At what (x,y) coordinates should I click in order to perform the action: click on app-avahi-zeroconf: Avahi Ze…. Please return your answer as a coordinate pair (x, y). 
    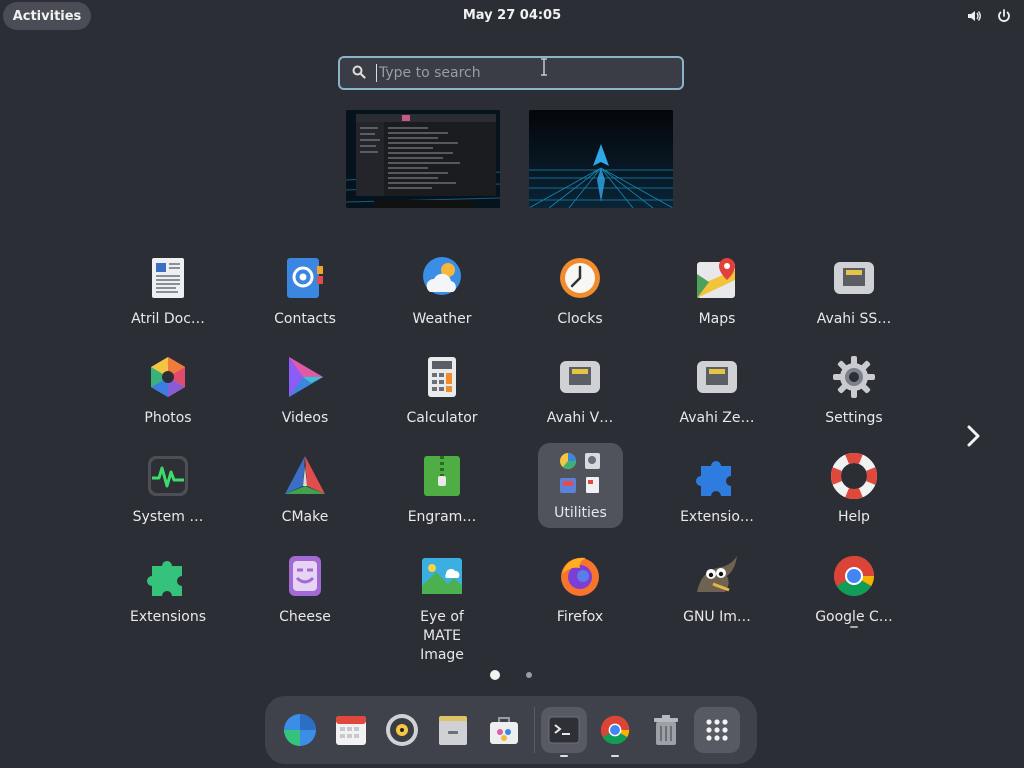
    Looking at the image, I should click on (717, 394).